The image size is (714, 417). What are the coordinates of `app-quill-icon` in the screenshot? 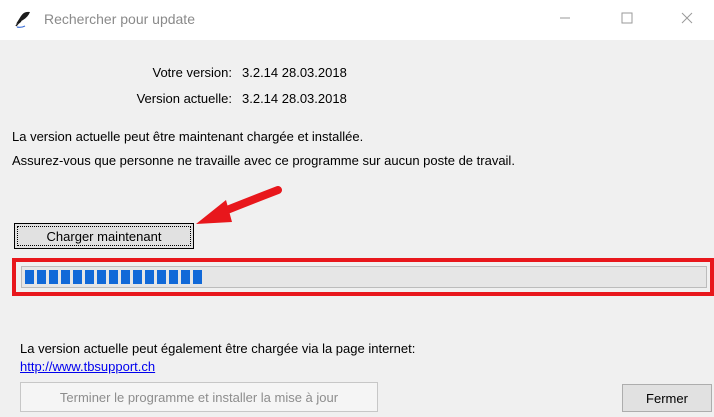 It's located at (22, 19).